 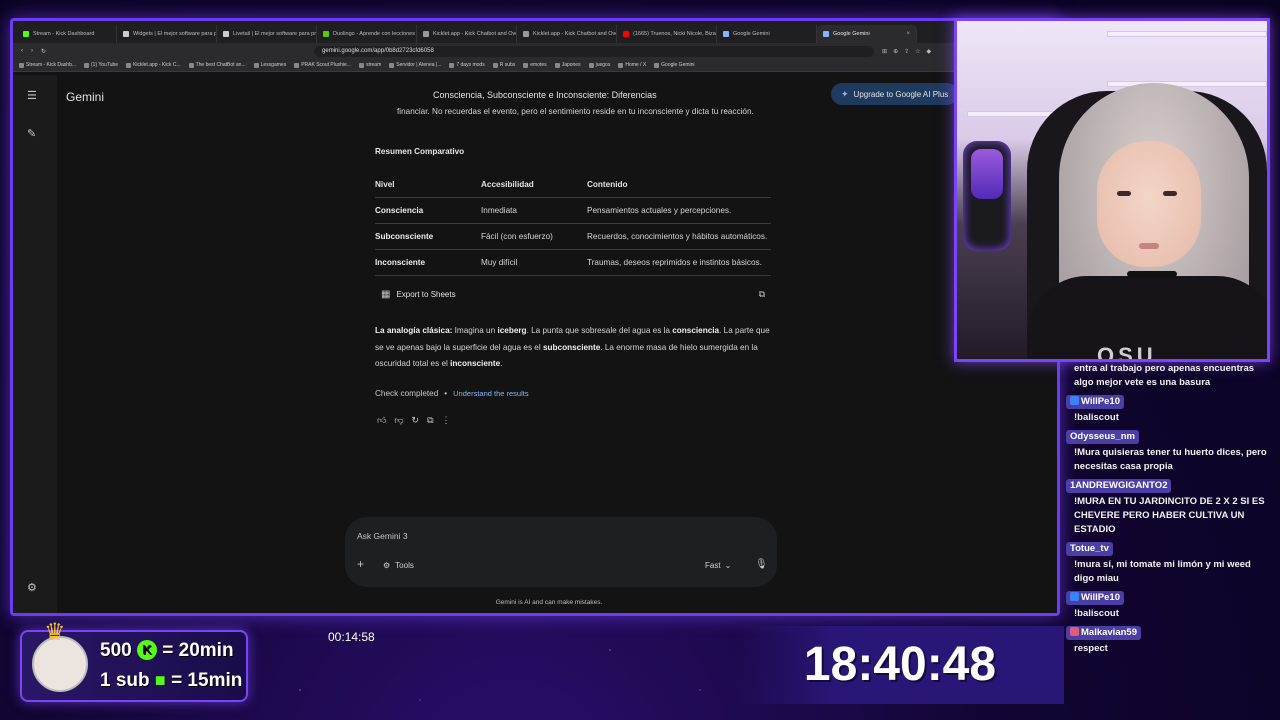 What do you see at coordinates (269, 65) in the screenshot?
I see `bookmark-item: Lessgames` at bounding box center [269, 65].